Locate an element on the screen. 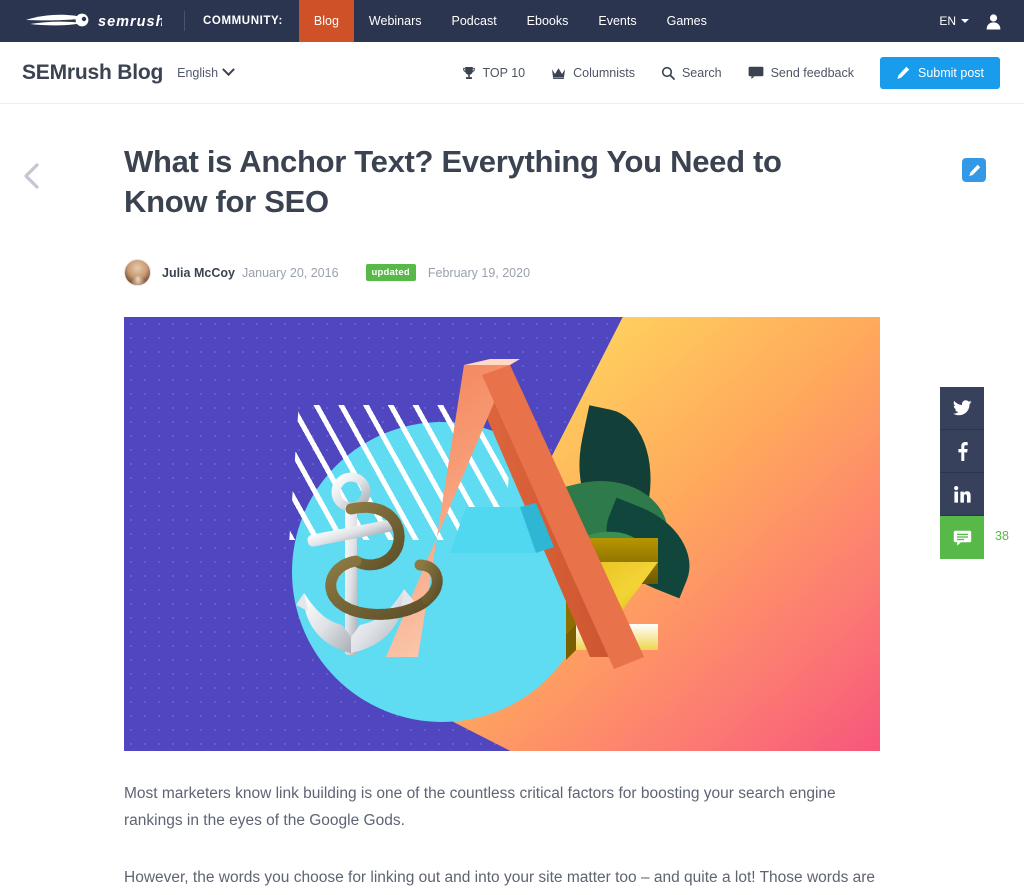 This screenshot has width=1024, height=895. nav-item-webinars: Webinars is located at coordinates (395, 21).